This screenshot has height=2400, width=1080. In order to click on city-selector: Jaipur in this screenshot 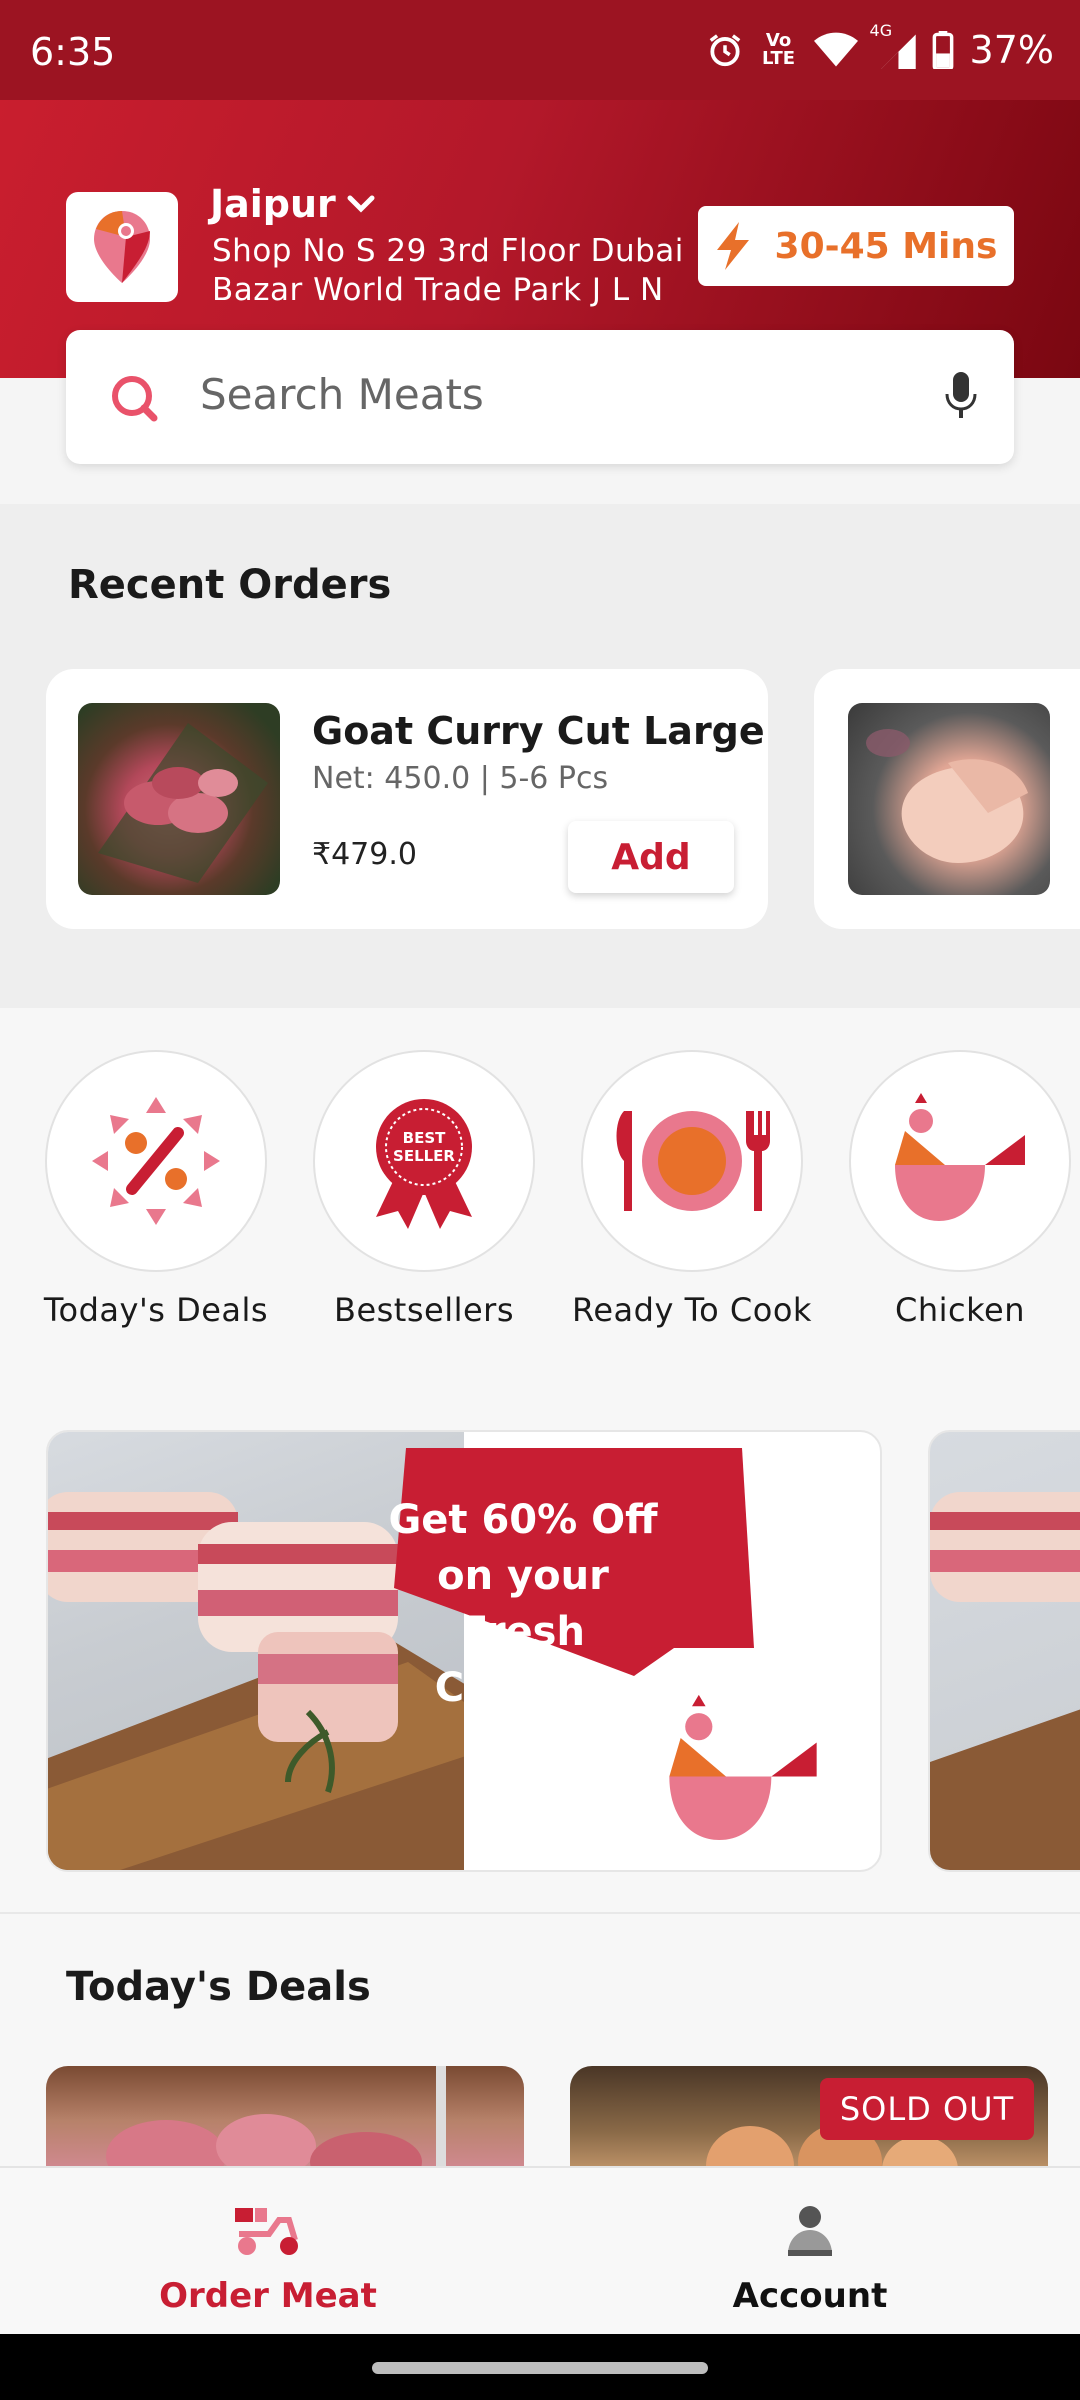, I will do `click(293, 204)`.